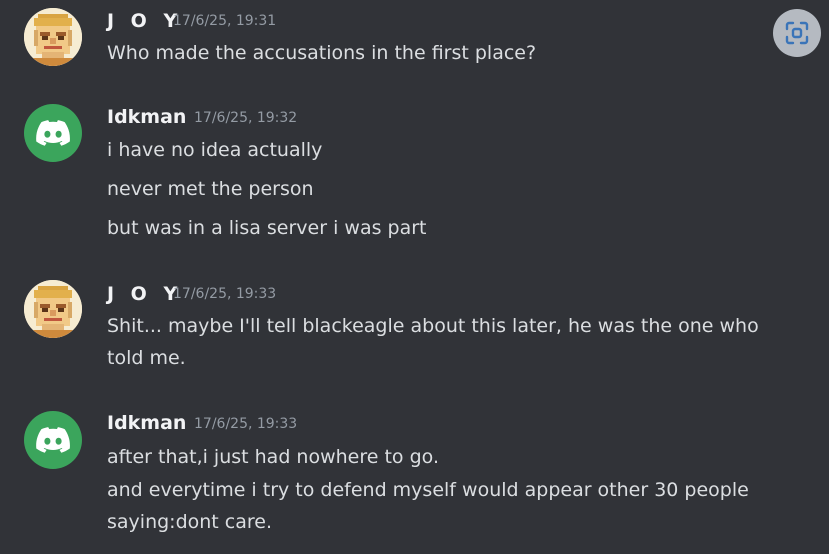 Image resolution: width=829 pixels, height=554 pixels. I want to click on focus-scan-icon, so click(797, 33).